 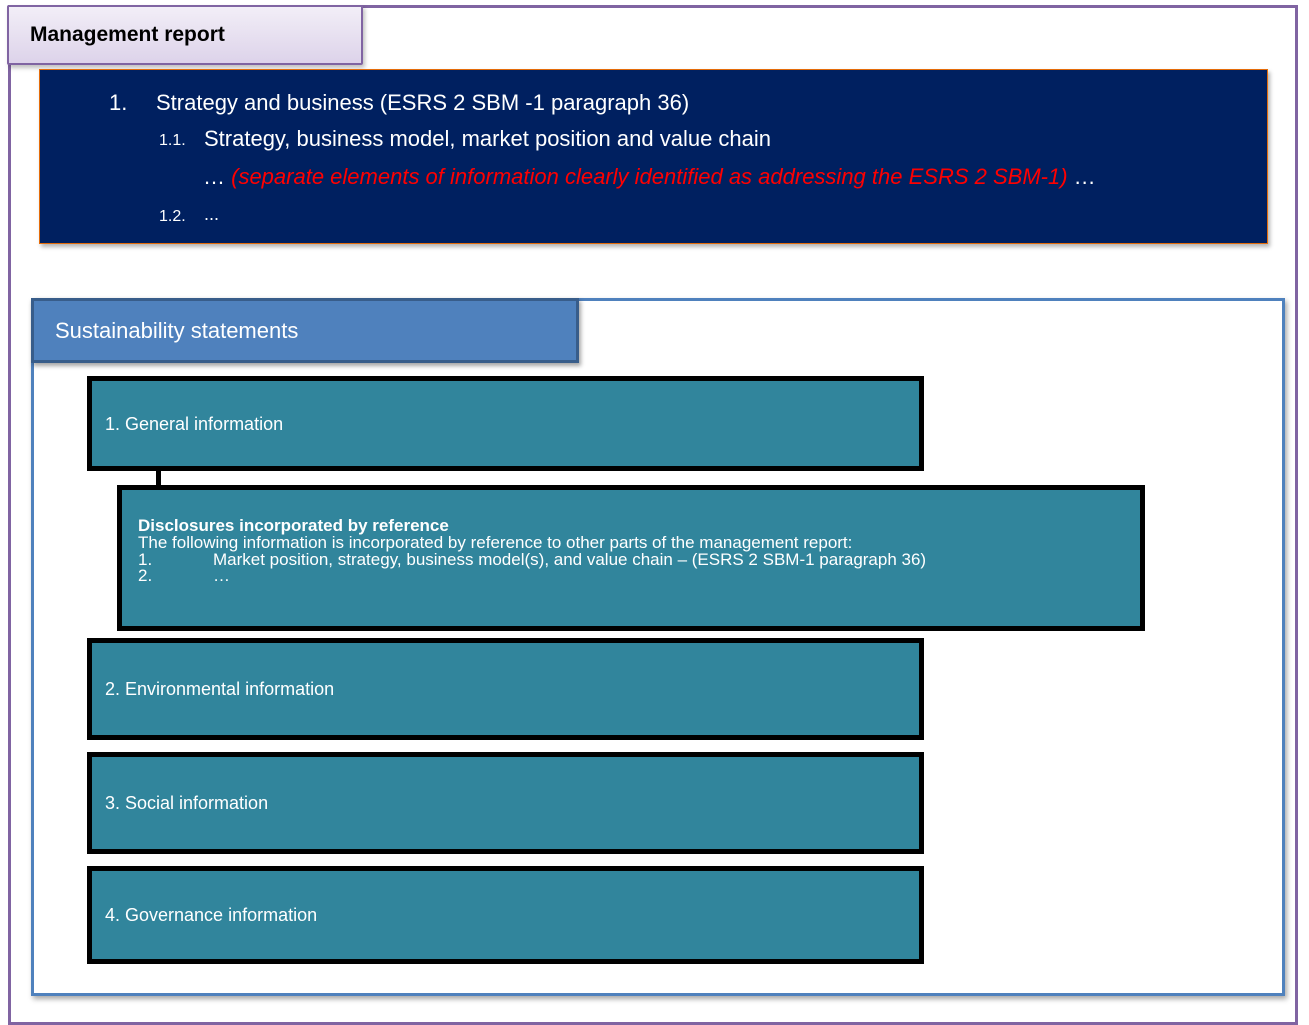 What do you see at coordinates (187, 803) in the screenshot?
I see `social-information-label: 3. Social information` at bounding box center [187, 803].